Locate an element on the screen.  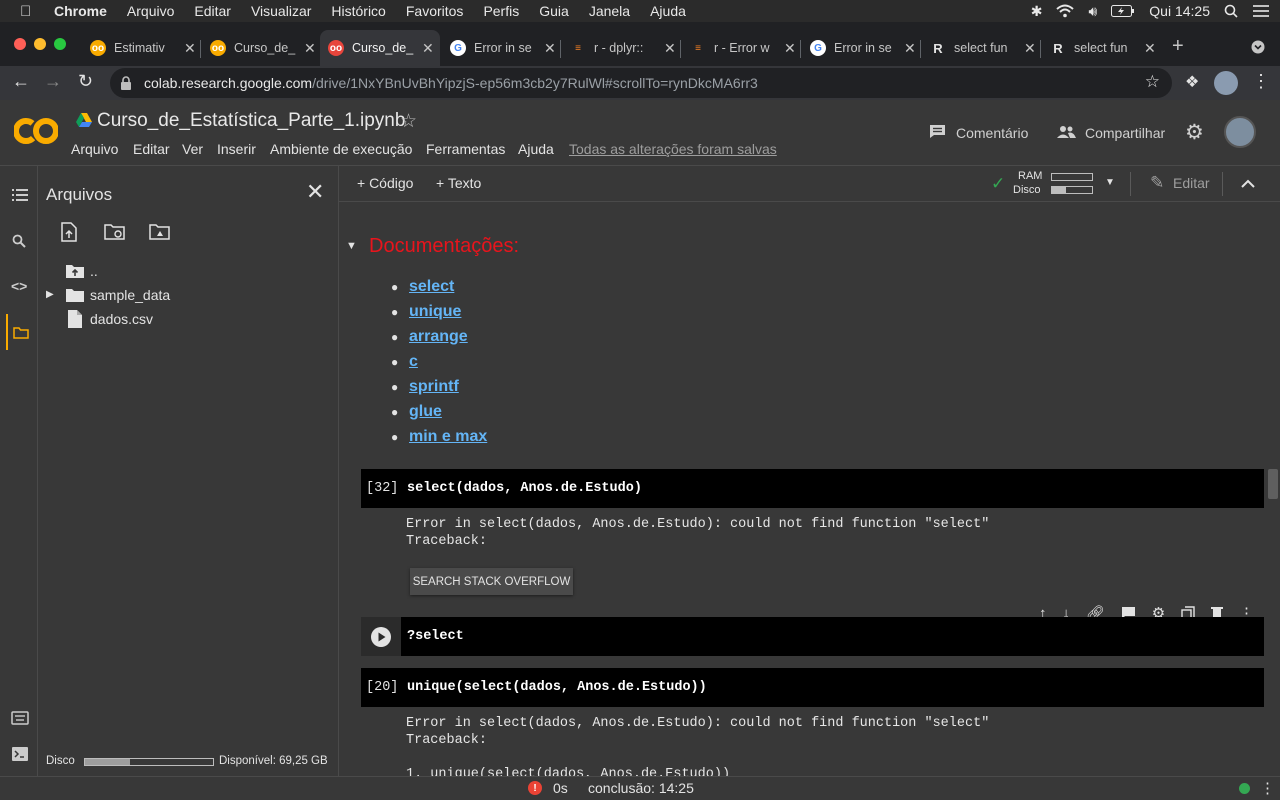
window-zoom-button is located at coordinates (60, 44).